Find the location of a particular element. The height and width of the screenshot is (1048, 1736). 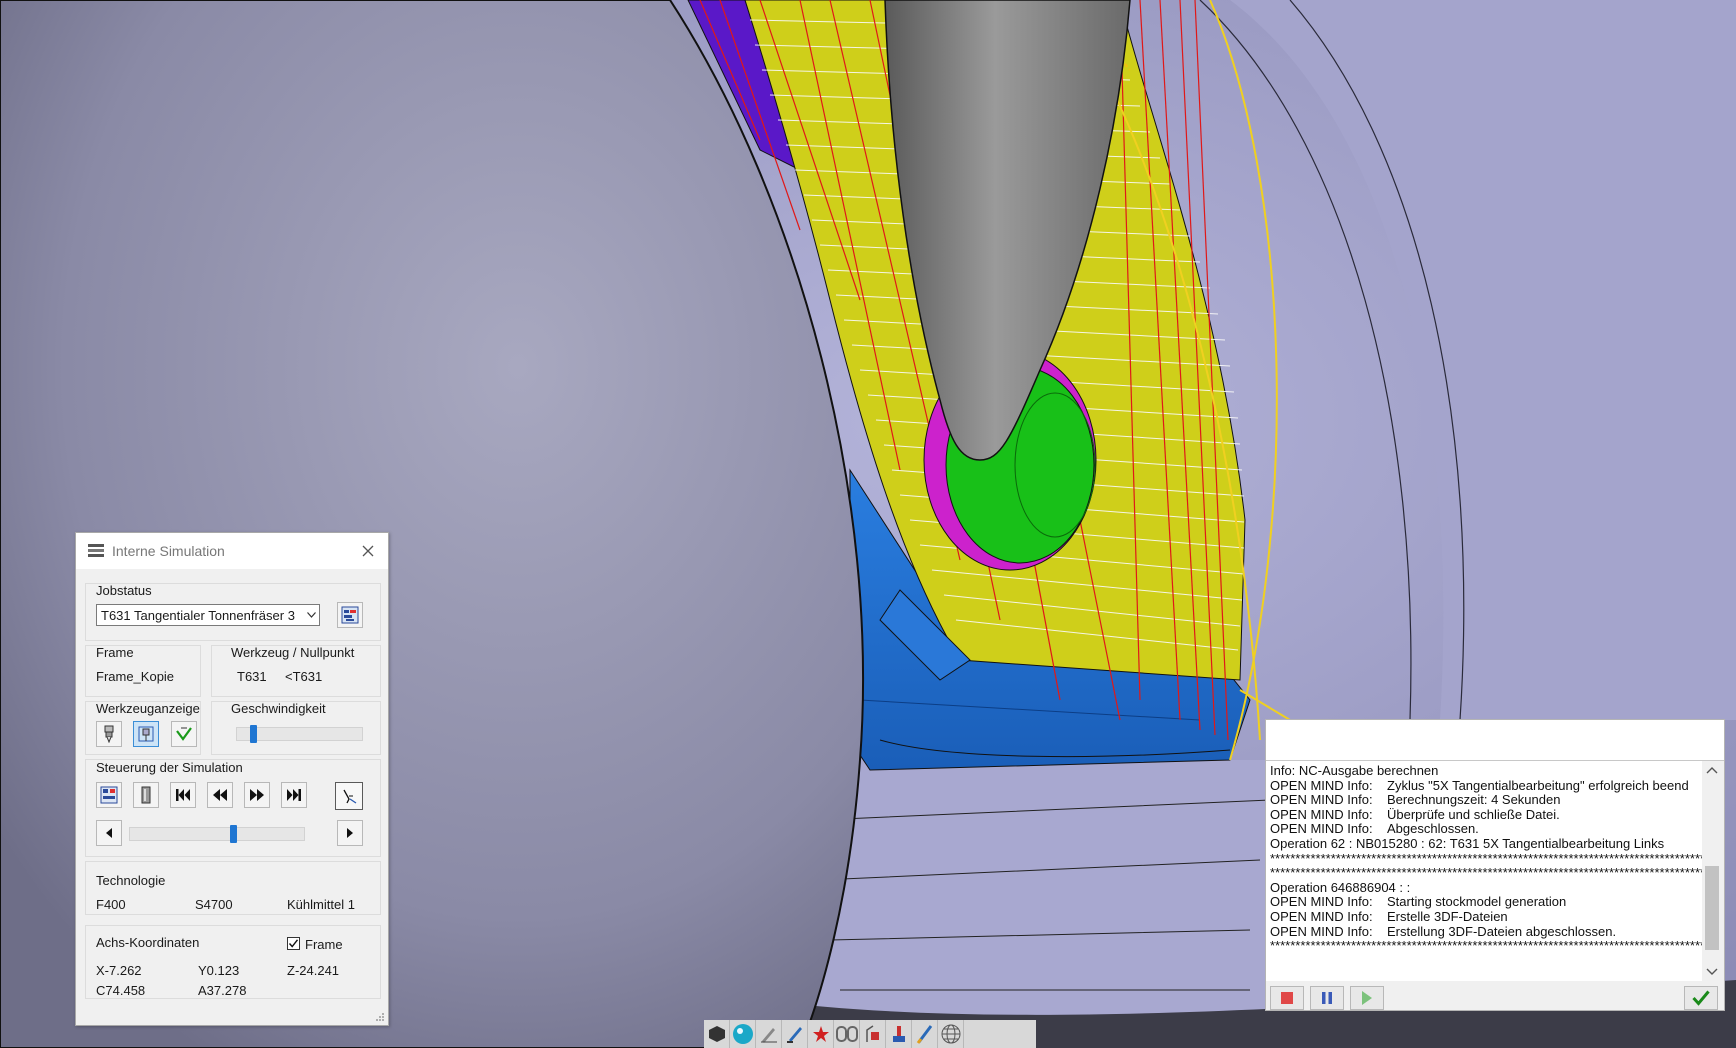

stop-button is located at coordinates (1287, 998).